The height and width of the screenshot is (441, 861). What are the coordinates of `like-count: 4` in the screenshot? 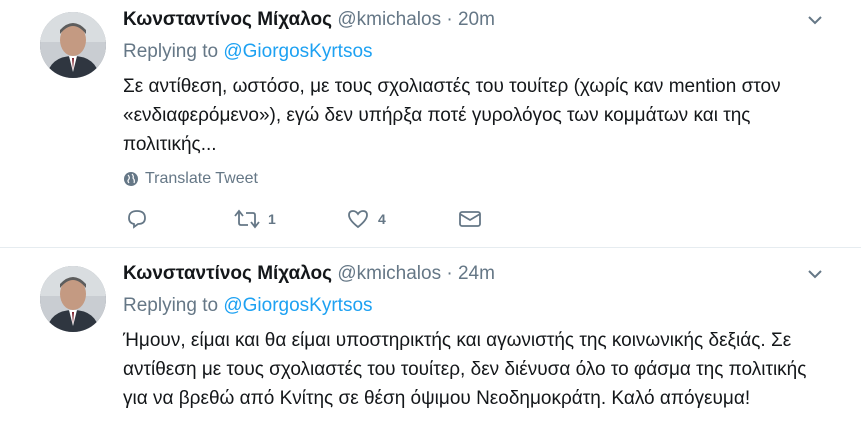 It's located at (382, 219).